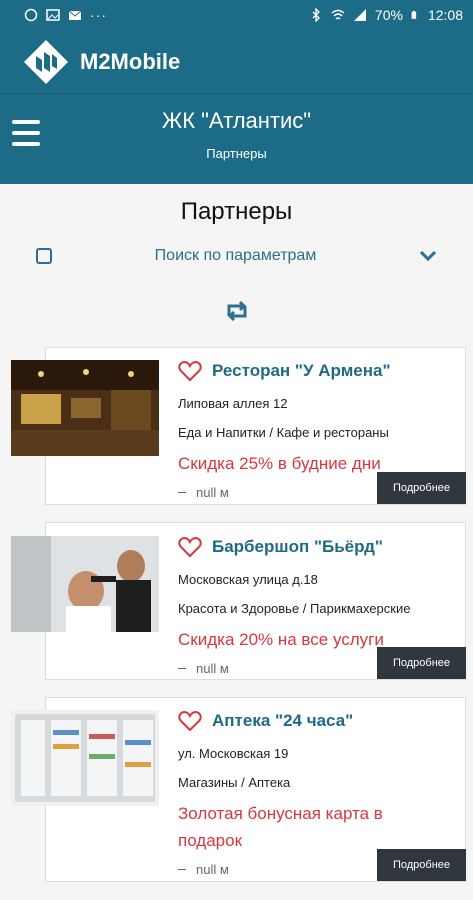 Image resolution: width=473 pixels, height=900 pixels. I want to click on bluetooth-icon, so click(316, 15).